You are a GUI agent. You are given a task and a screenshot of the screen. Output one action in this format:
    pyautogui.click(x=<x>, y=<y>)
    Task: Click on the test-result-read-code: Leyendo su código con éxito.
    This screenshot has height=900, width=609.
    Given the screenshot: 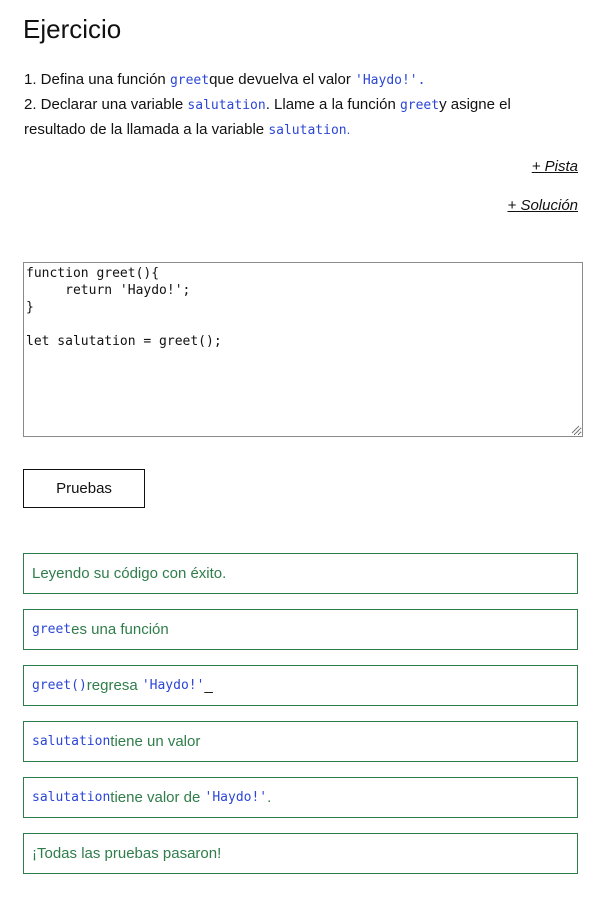 What is the action you would take?
    pyautogui.click(x=300, y=573)
    